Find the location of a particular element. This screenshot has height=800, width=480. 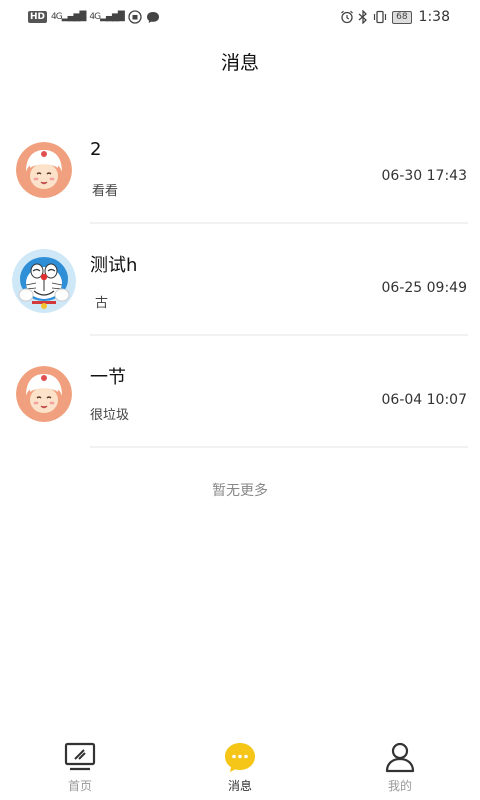

vpn-icon is located at coordinates (135, 17).